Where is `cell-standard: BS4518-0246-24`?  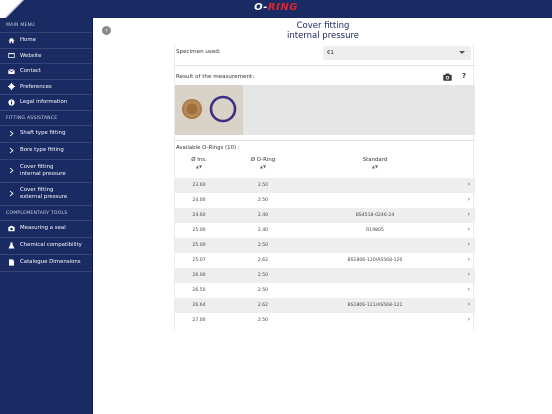
cell-standard: BS4518-0246-24 is located at coordinates (375, 215).